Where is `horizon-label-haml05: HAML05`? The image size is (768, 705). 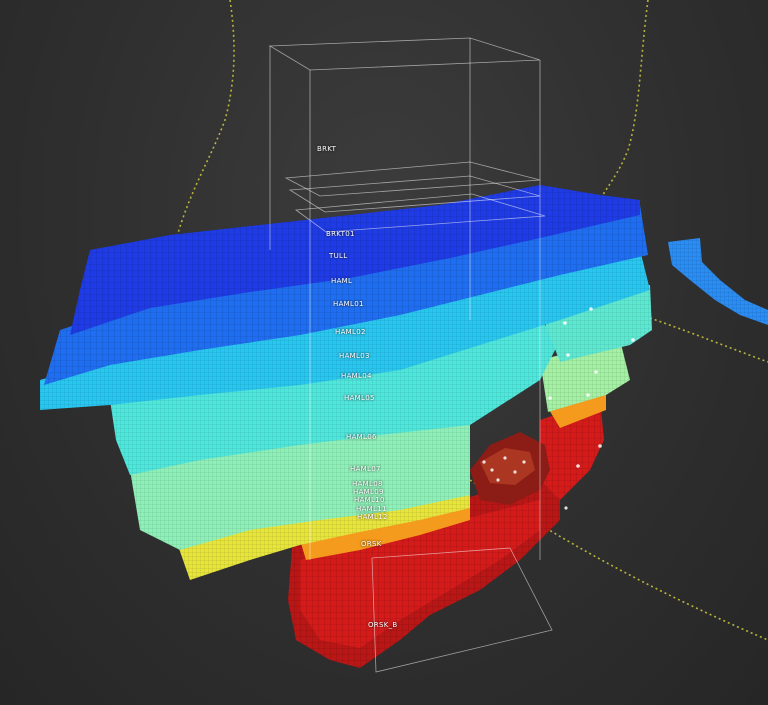 horizon-label-haml05: HAML05 is located at coordinates (359, 398).